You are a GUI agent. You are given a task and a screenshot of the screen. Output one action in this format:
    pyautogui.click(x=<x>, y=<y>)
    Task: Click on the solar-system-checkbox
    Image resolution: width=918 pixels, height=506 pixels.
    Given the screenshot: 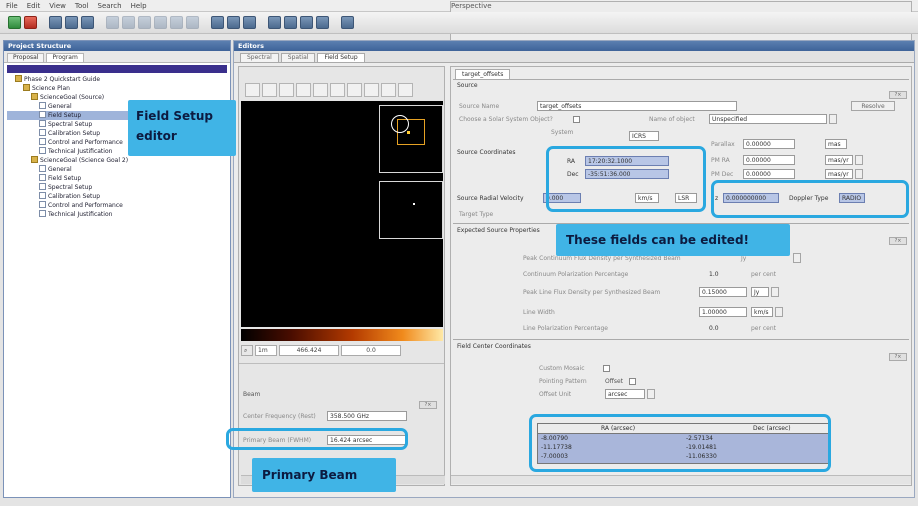 What is the action you would take?
    pyautogui.click(x=576, y=119)
    